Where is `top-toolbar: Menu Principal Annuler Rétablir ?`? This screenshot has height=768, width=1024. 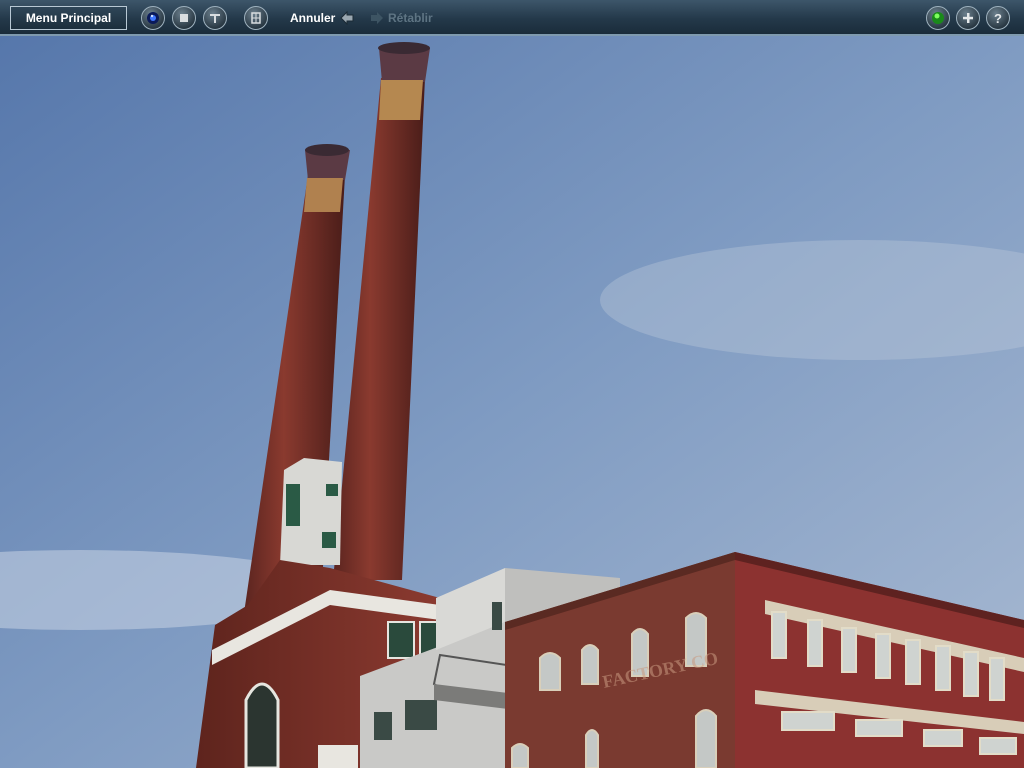
top-toolbar: Menu Principal Annuler Rétablir ? is located at coordinates (512, 18).